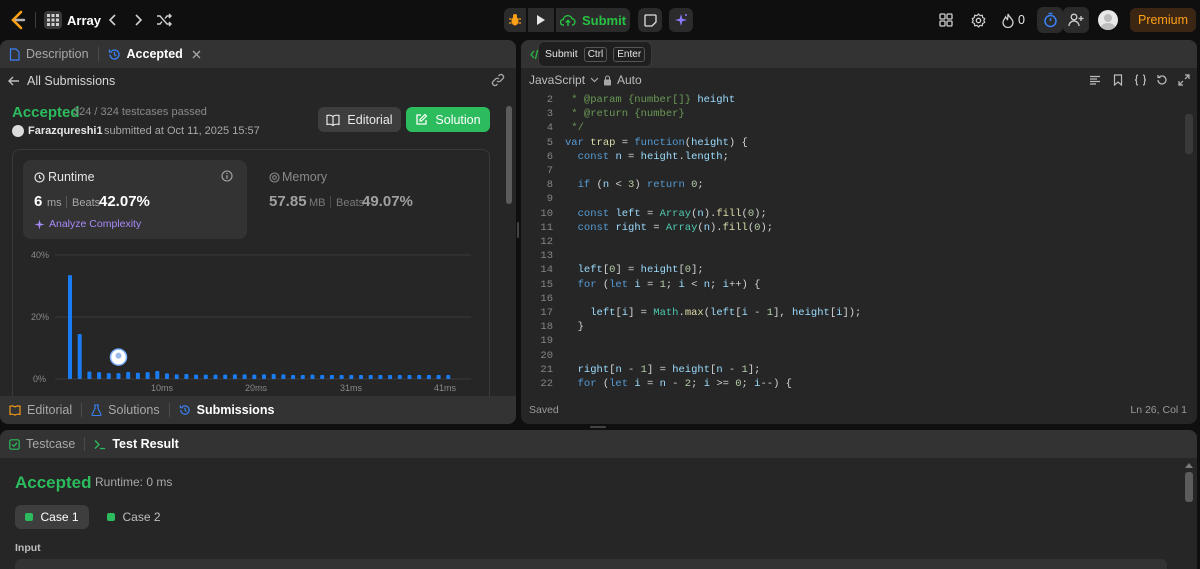 The height and width of the screenshot is (569, 1200). I want to click on expand-icon, so click(1184, 80).